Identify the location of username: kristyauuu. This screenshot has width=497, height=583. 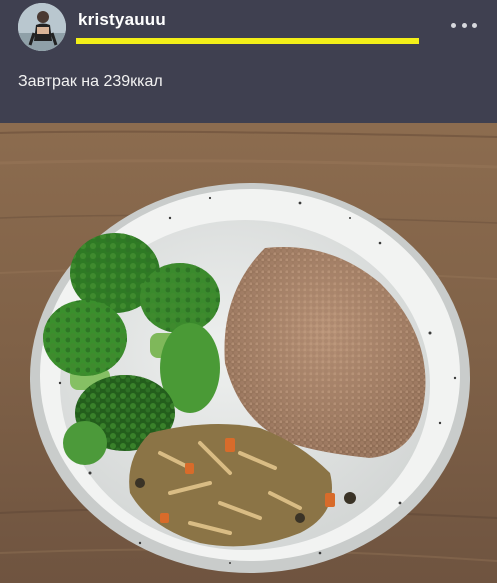
(122, 20).